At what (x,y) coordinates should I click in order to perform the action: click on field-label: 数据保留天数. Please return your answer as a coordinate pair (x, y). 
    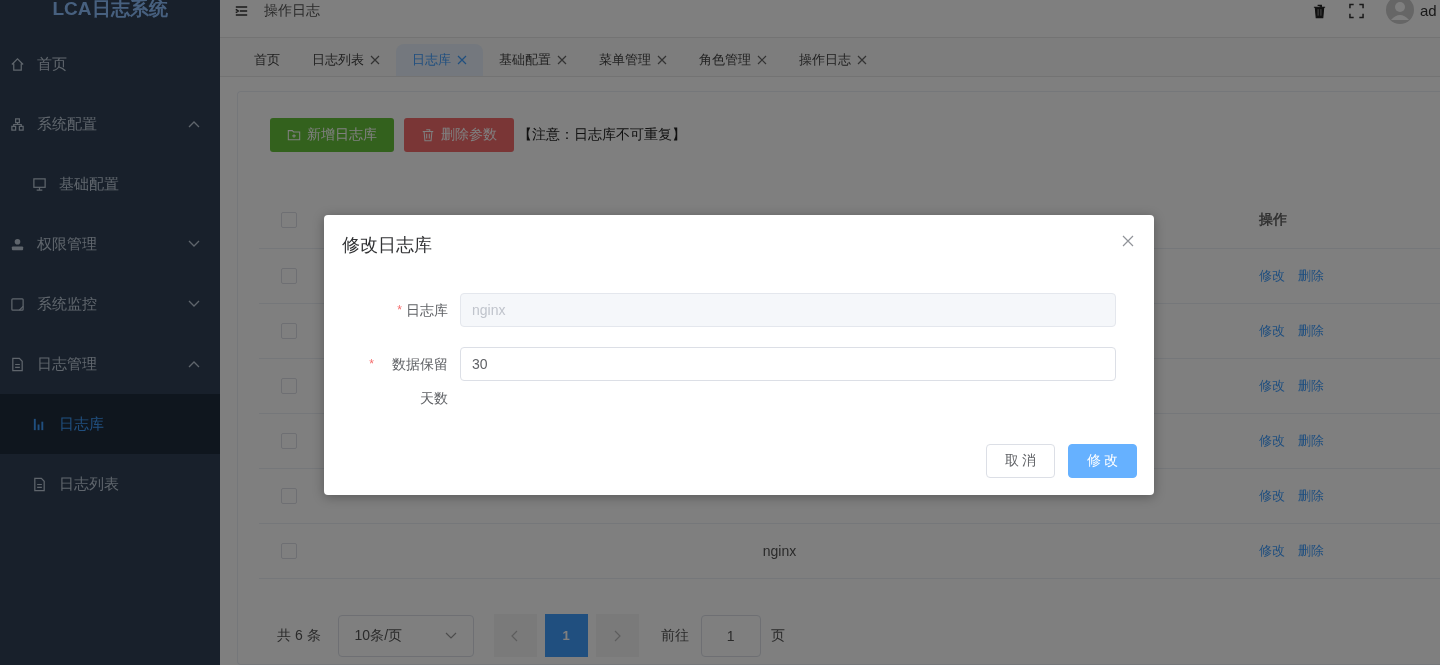
    Looking at the image, I should click on (419, 381).